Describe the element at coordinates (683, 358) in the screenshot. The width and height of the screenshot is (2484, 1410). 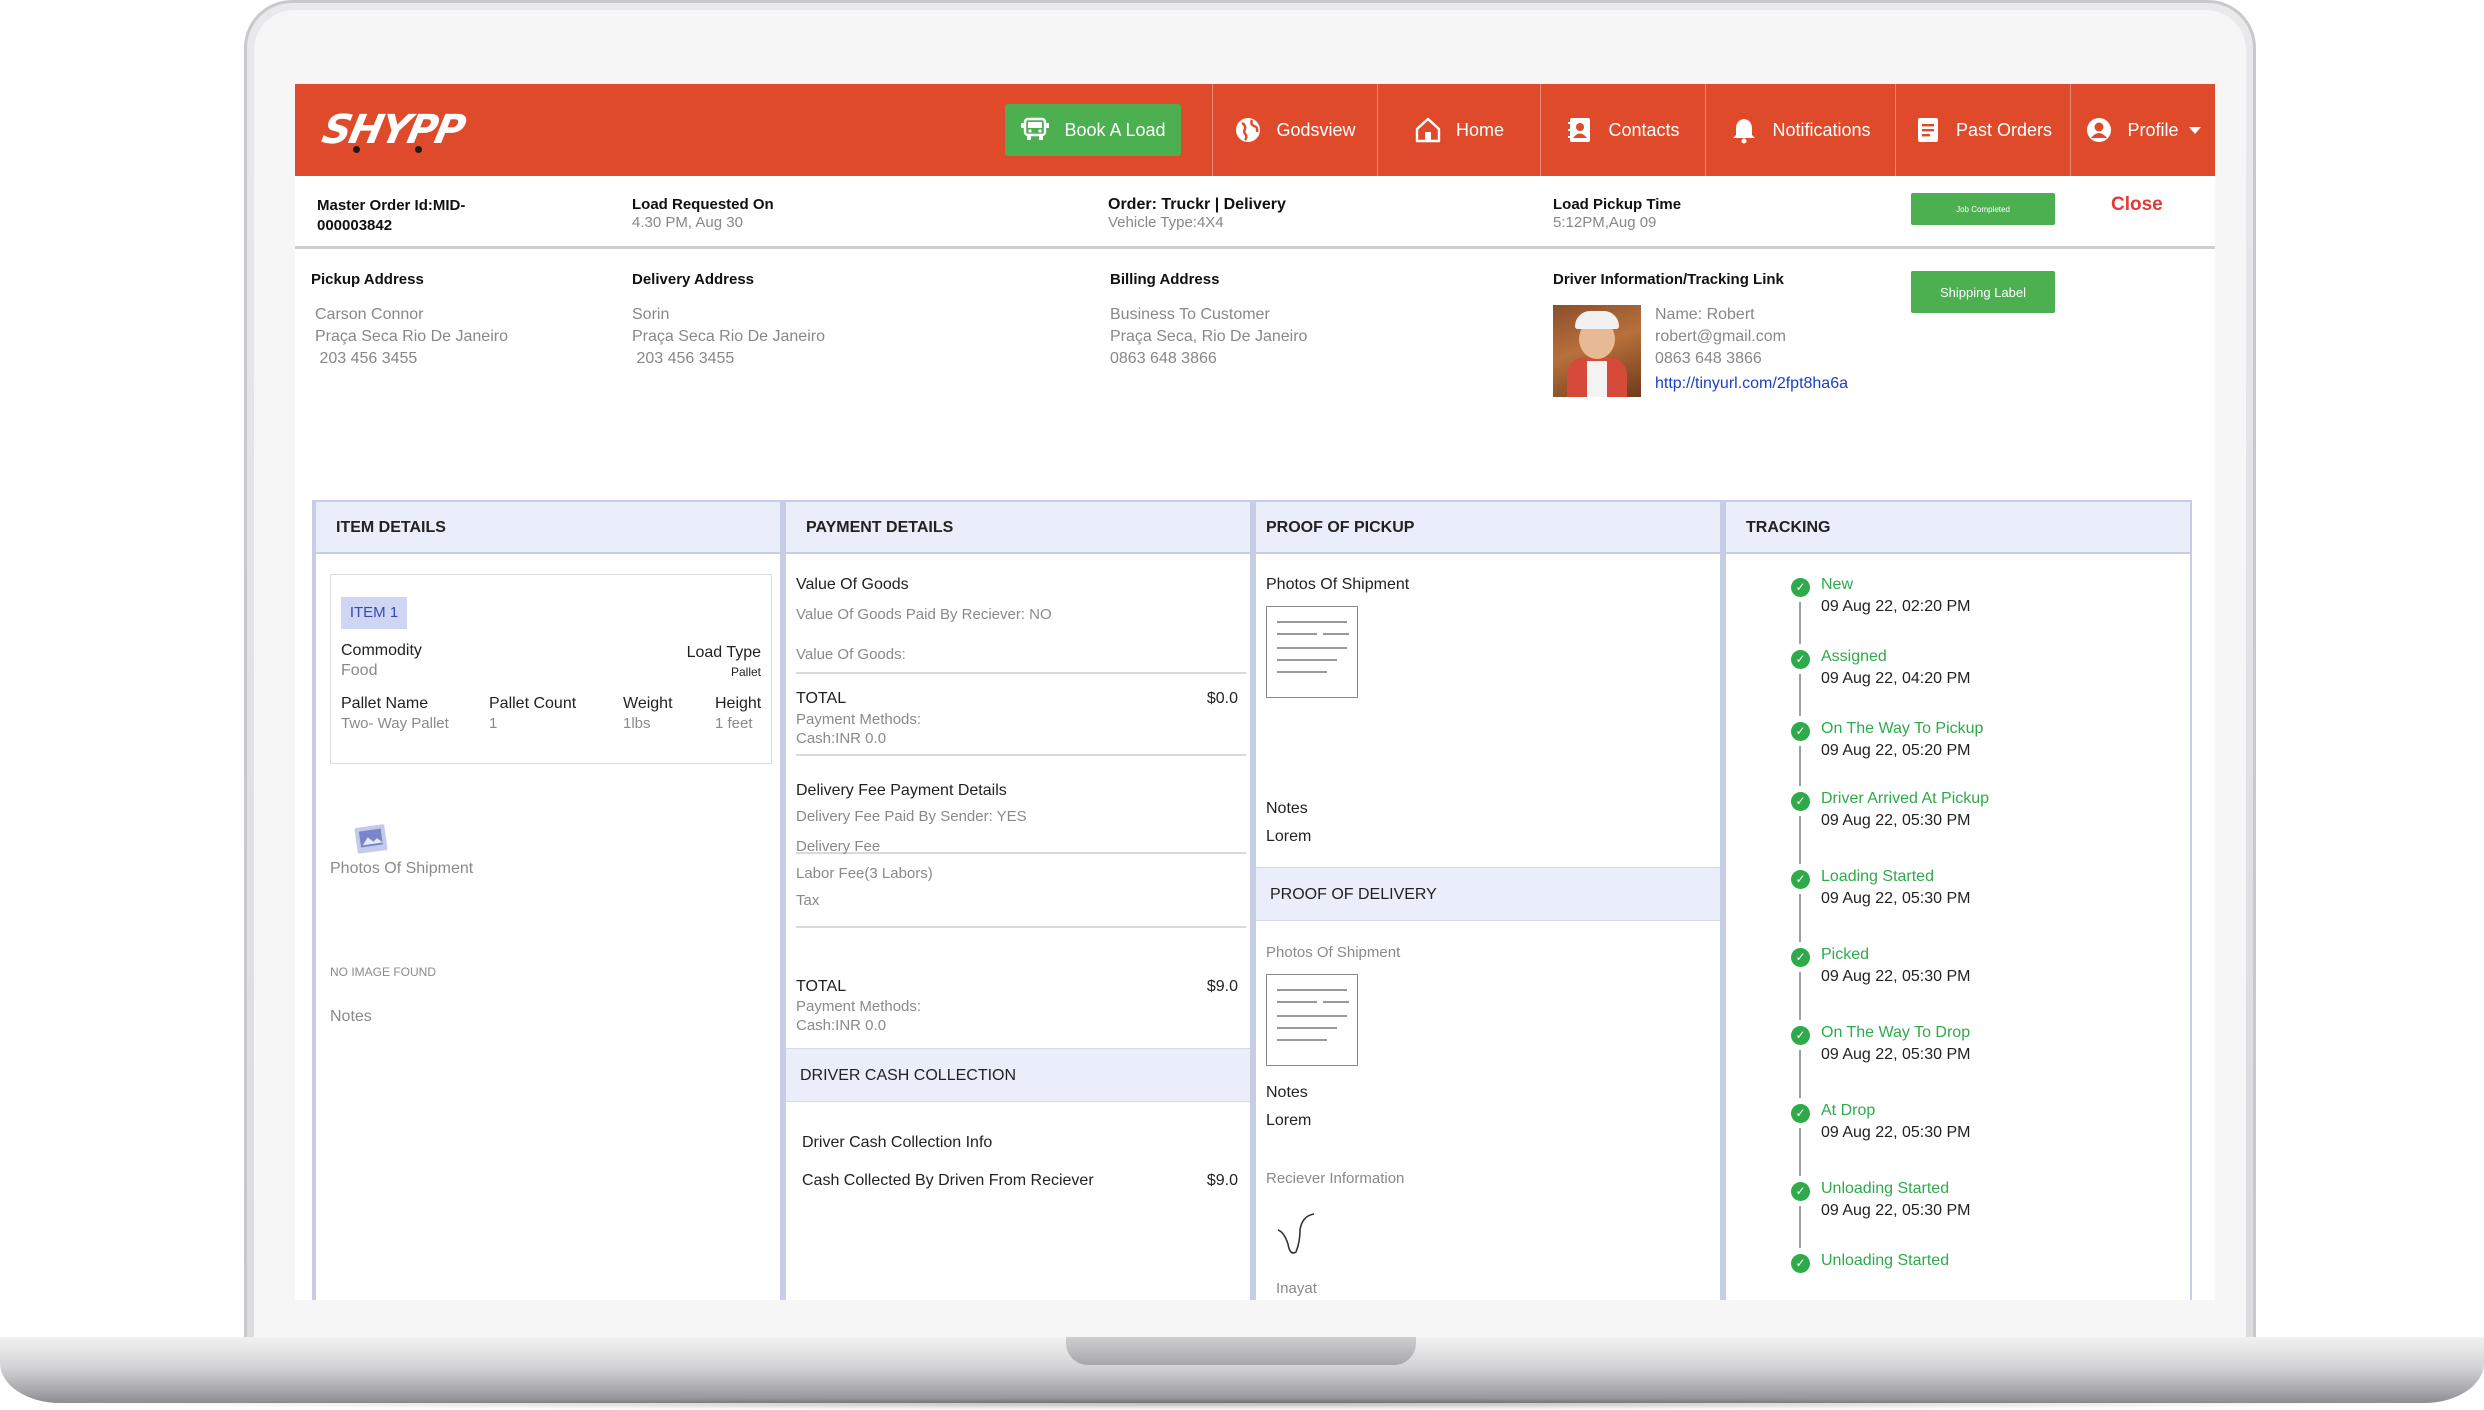
I see `delivery-phone: 203 456 3455` at that location.